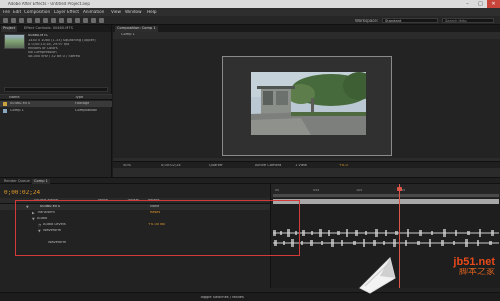 This screenshot has width=500, height=301. Describe the element at coordinates (6, 12) in the screenshot. I see `menu-file: File` at that location.